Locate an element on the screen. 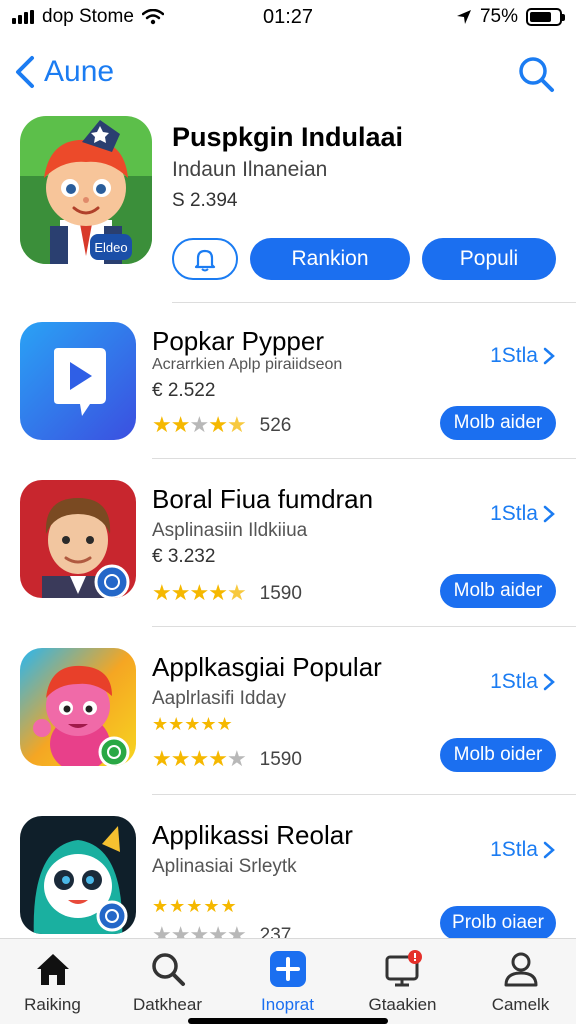  status-bar: dop Stome 01:27 75% is located at coordinates (288, 17).